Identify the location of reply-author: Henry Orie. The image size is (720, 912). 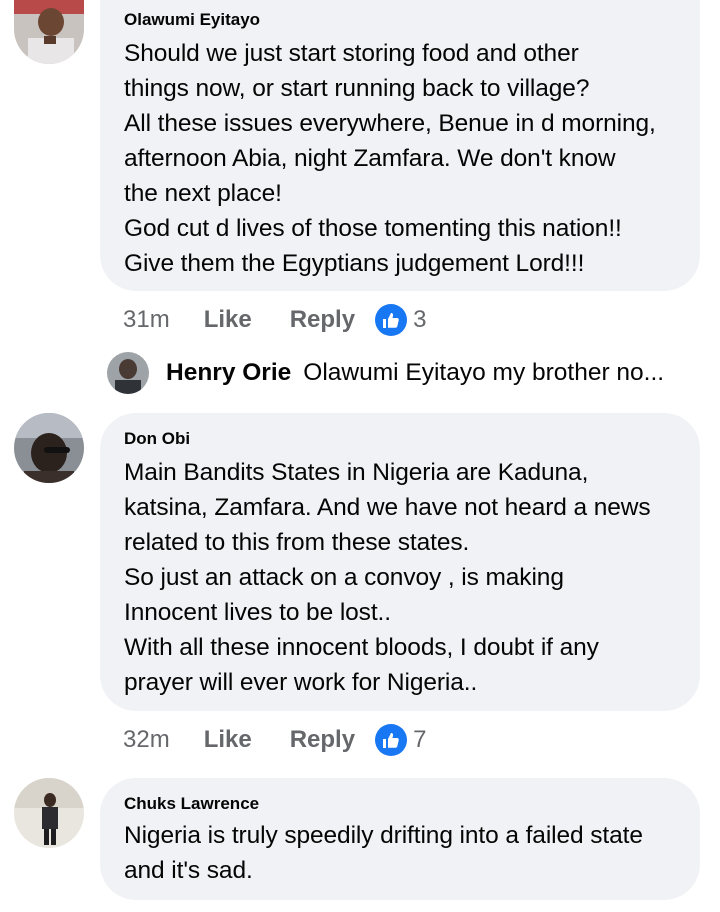
(228, 373).